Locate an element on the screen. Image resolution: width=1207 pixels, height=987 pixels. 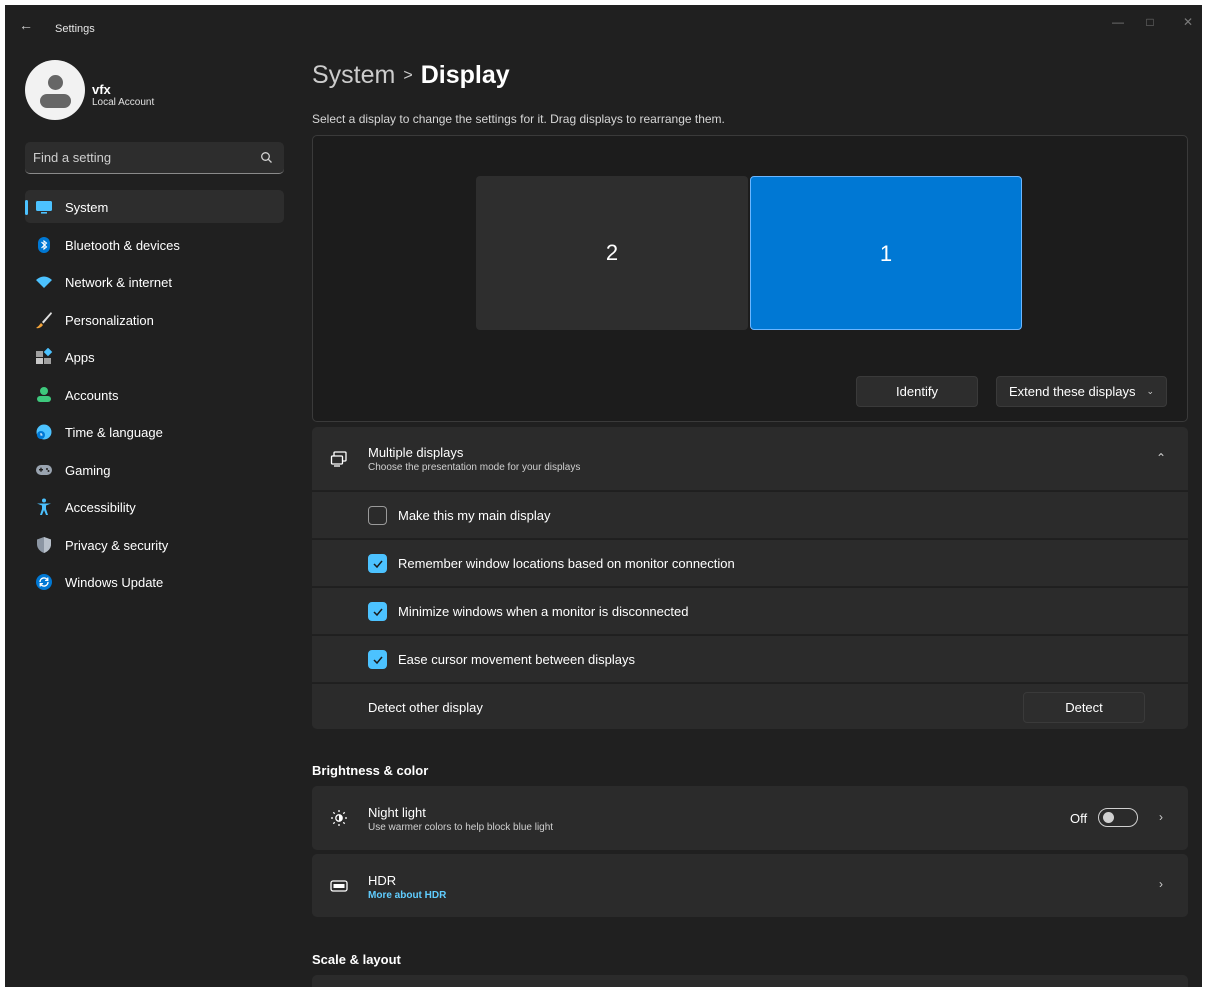
sidebar-item-accounts: Accounts is located at coordinates (154, 394).